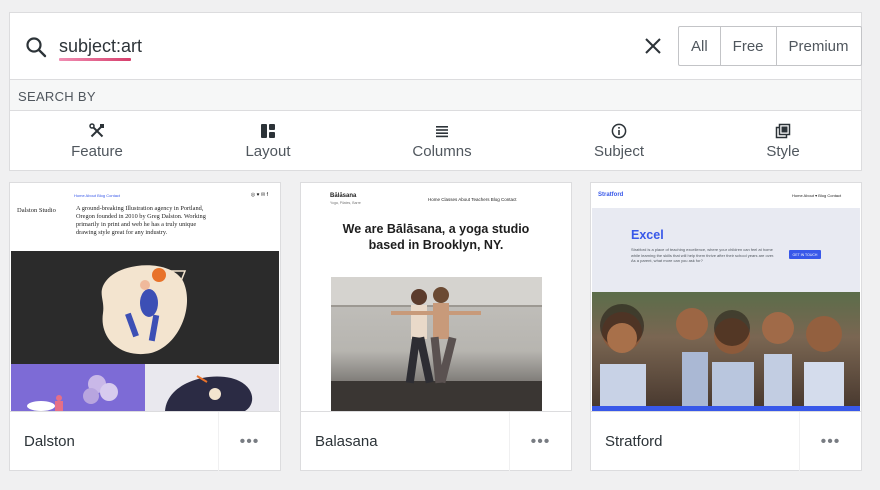 The width and height of the screenshot is (880, 490). I want to click on search-by-options: Feature Layout Columns Subject Style, so click(435, 141).